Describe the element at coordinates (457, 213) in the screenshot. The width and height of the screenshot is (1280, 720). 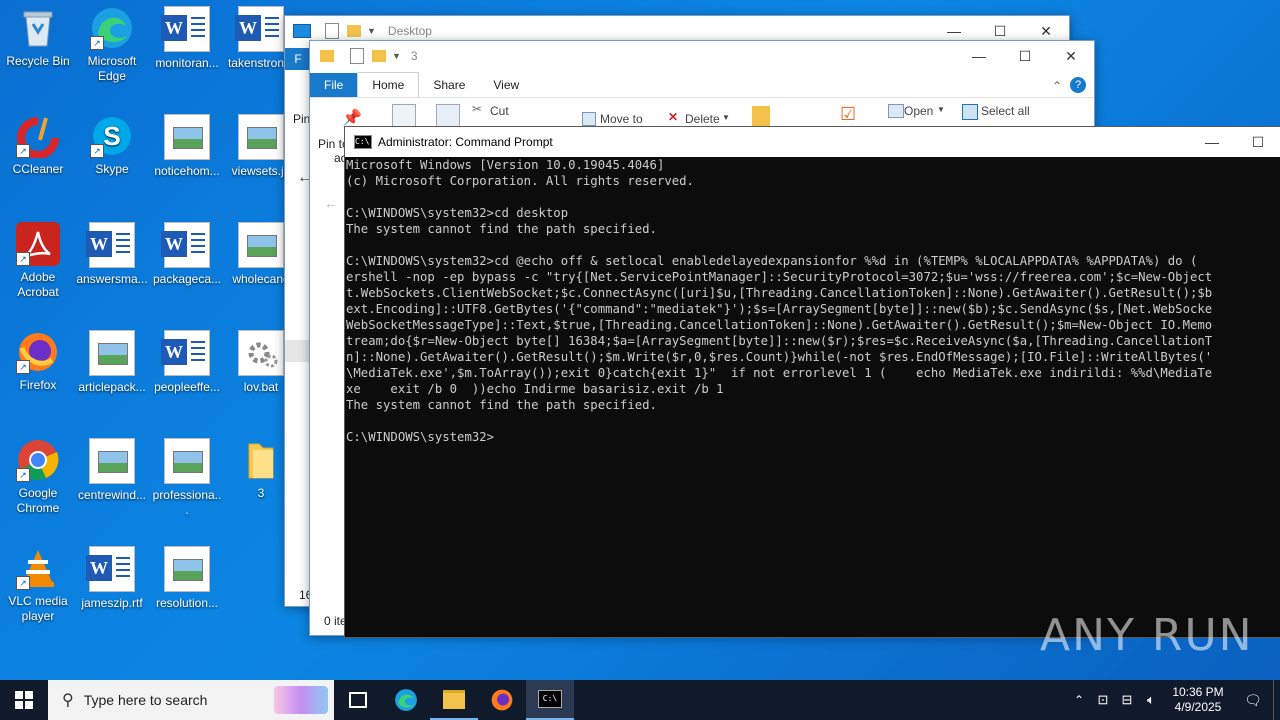
I see `console-line: C:\WINDOWS\system32>cd desktop` at that location.